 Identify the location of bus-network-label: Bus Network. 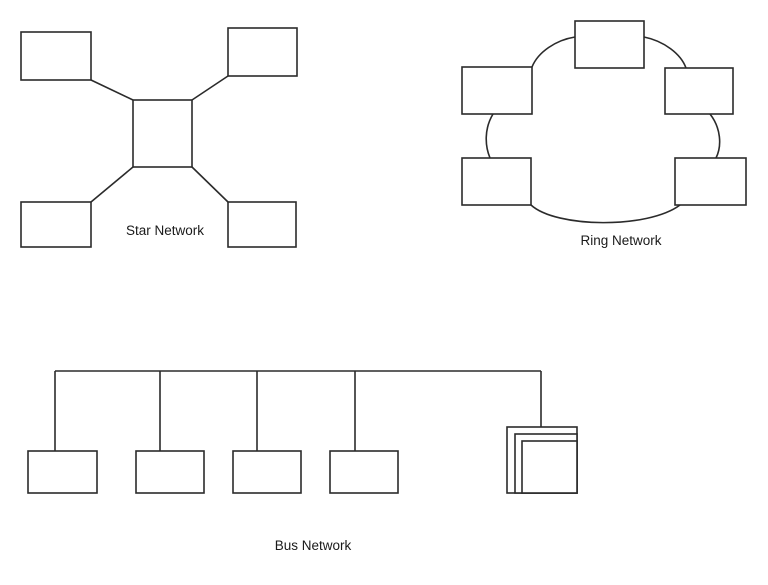
(313, 545).